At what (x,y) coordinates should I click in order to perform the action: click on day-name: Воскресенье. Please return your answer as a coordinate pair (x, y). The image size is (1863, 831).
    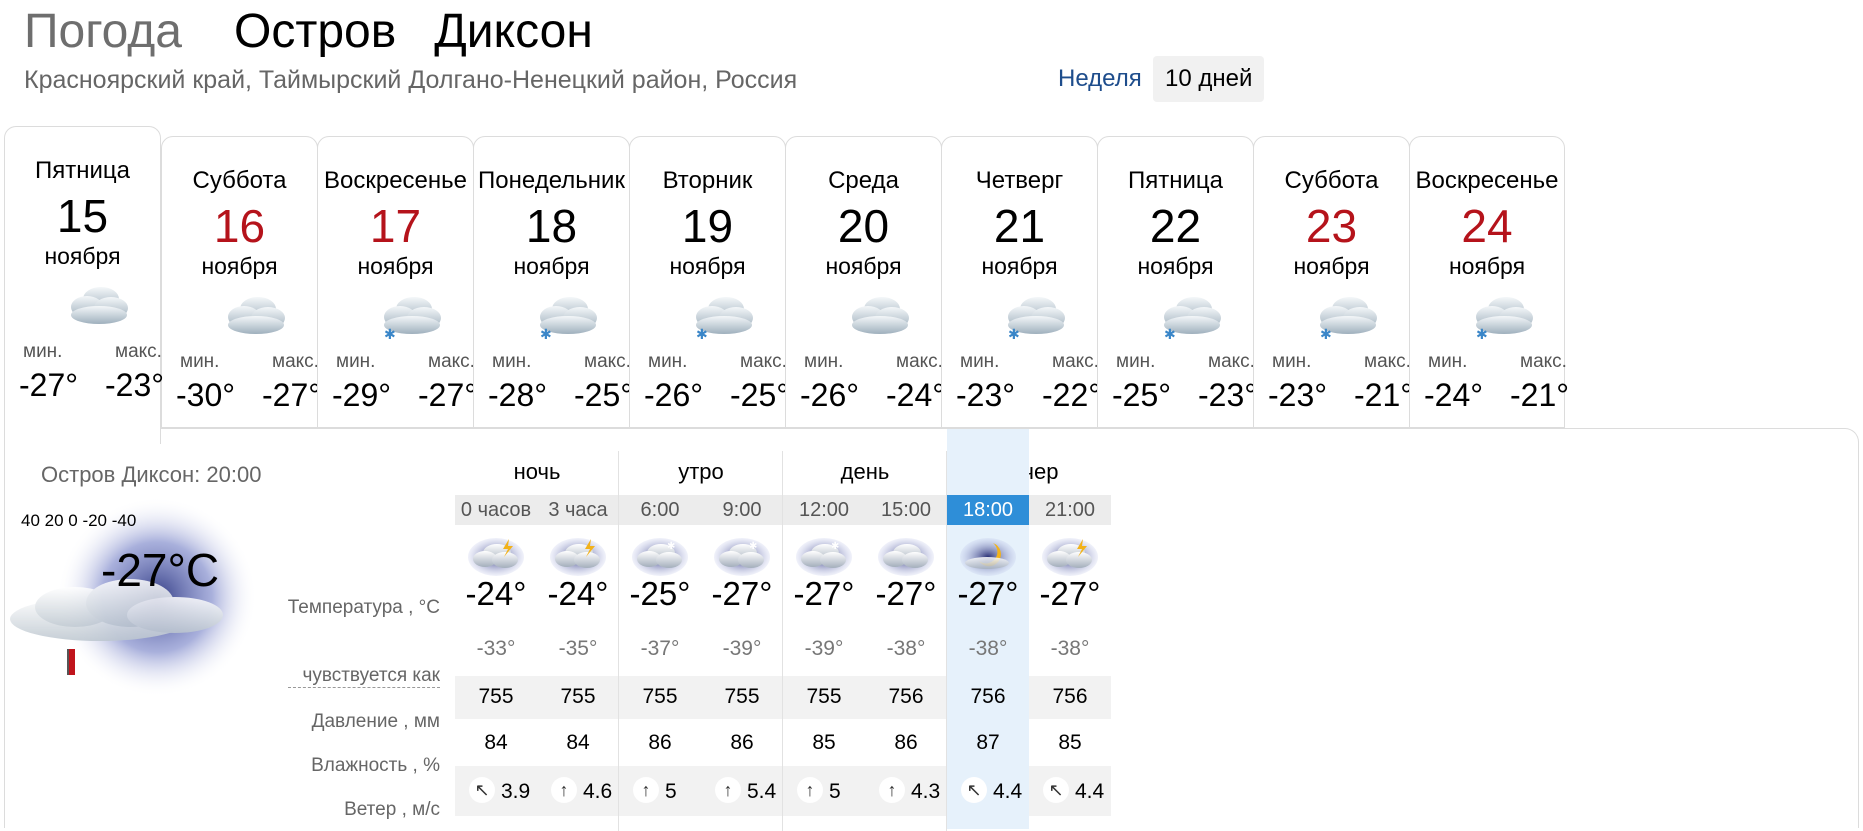
    Looking at the image, I should click on (1487, 180).